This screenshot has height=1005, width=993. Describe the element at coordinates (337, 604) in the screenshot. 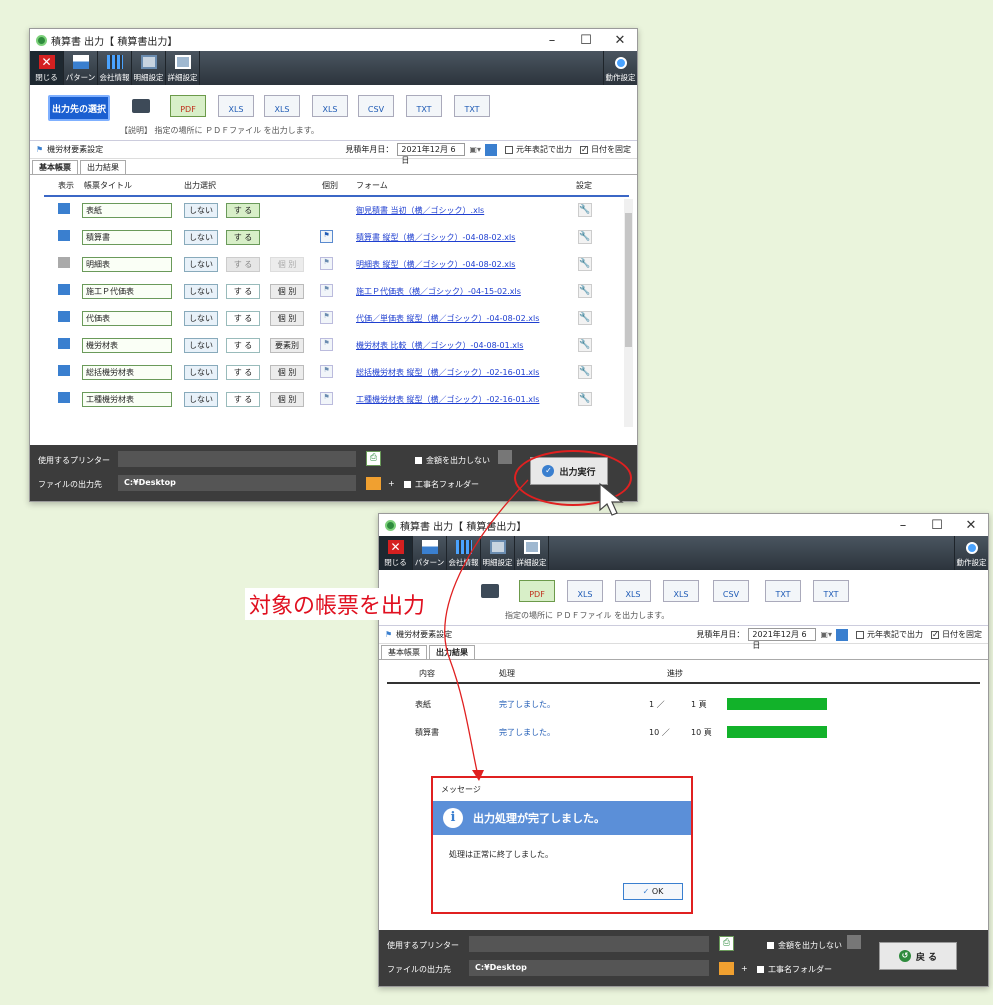

I see `callout-label: 対象の帳票を出力` at that location.